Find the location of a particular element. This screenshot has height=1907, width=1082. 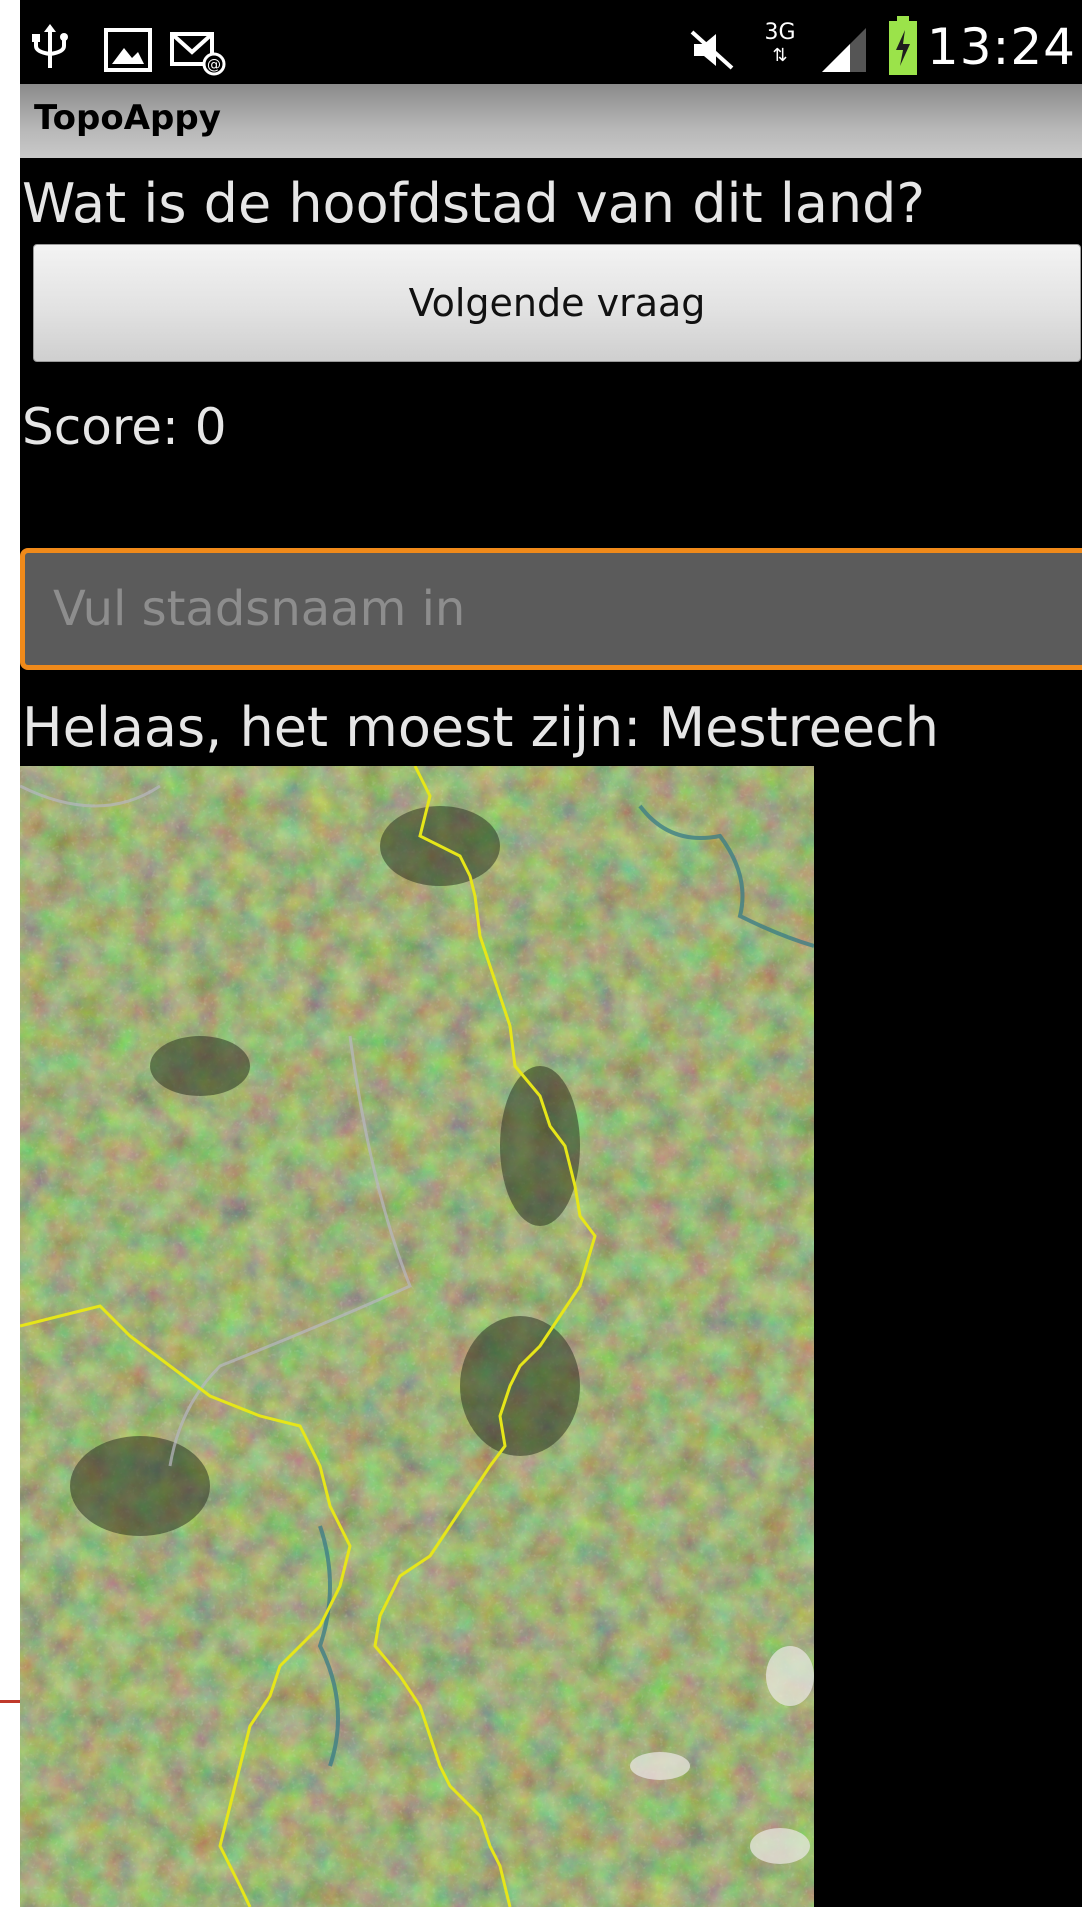

edge-marker is located at coordinates (10, 1701).